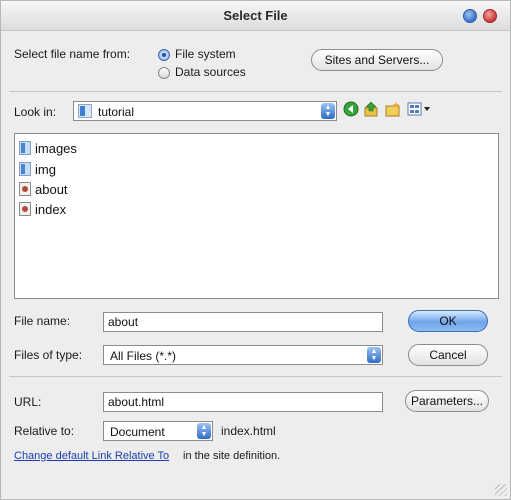 This screenshot has width=511, height=500. What do you see at coordinates (137, 432) in the screenshot?
I see `relative-to-value: Document` at bounding box center [137, 432].